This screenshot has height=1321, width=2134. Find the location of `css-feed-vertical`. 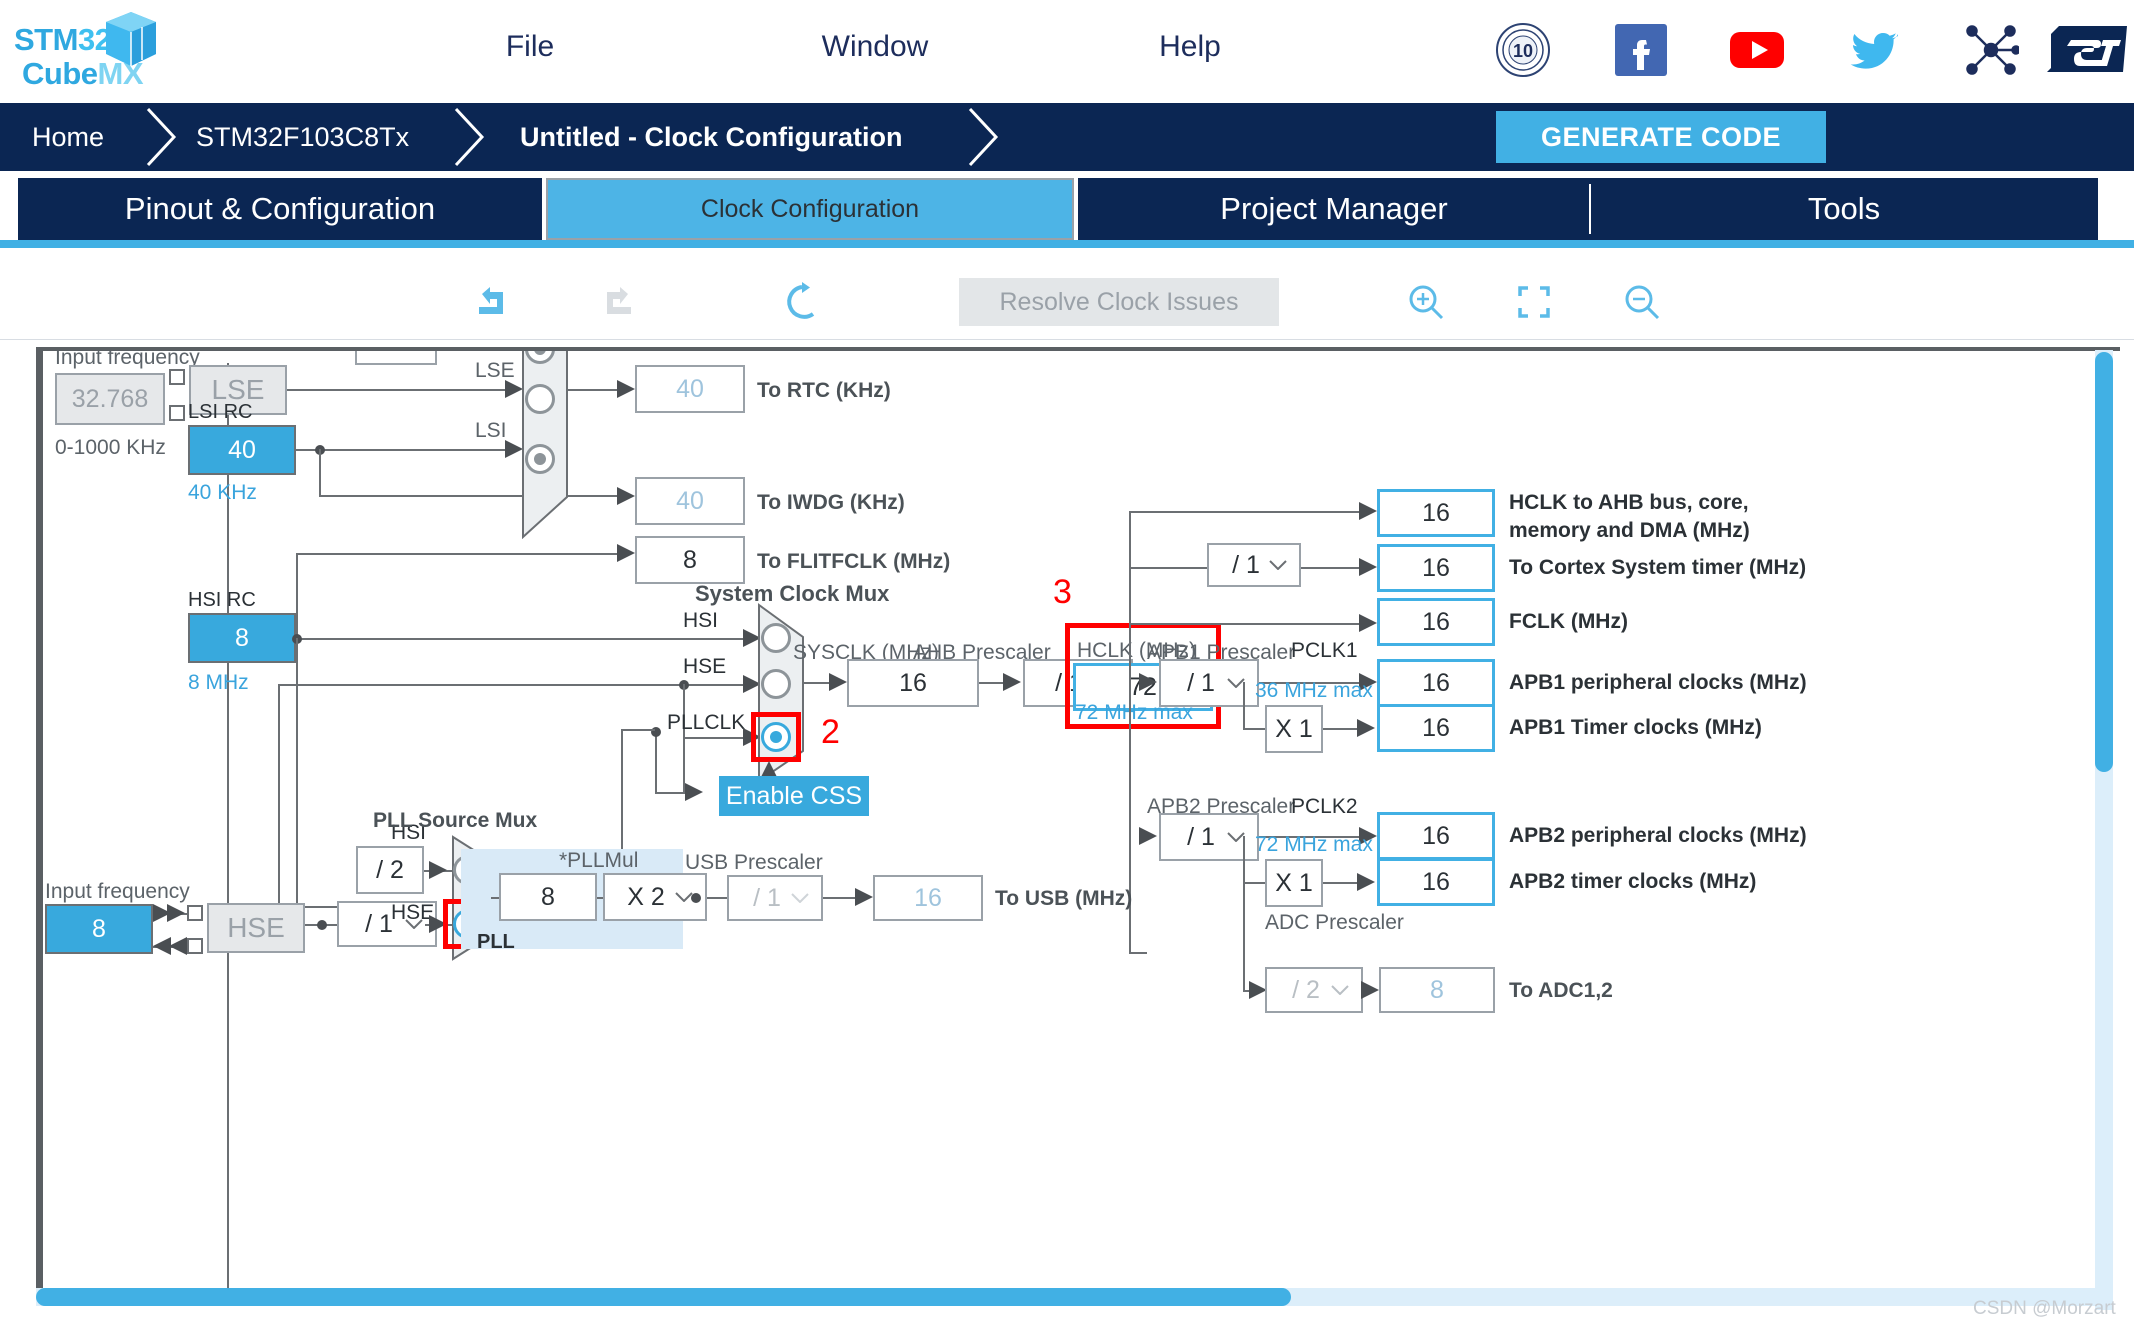

css-feed-vertical is located at coordinates (656, 762).